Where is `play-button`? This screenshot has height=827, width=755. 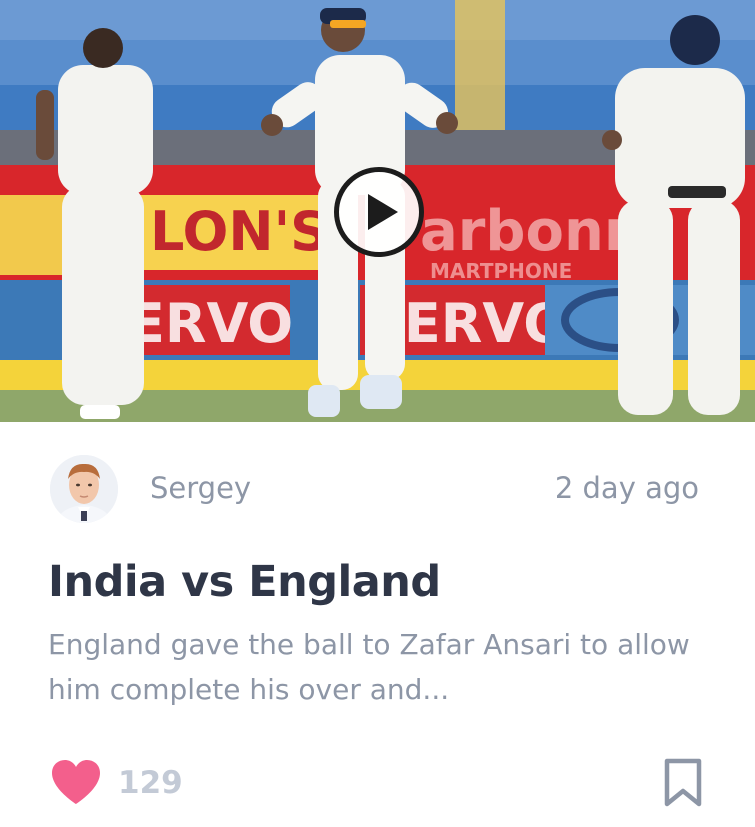
play-button is located at coordinates (379, 212).